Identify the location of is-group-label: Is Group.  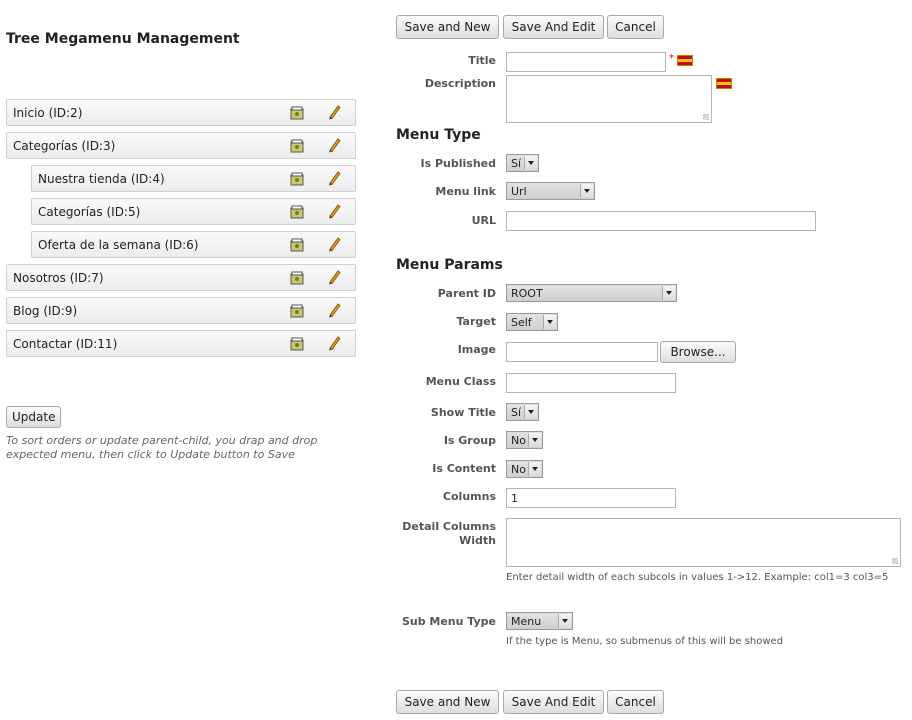
(469, 440).